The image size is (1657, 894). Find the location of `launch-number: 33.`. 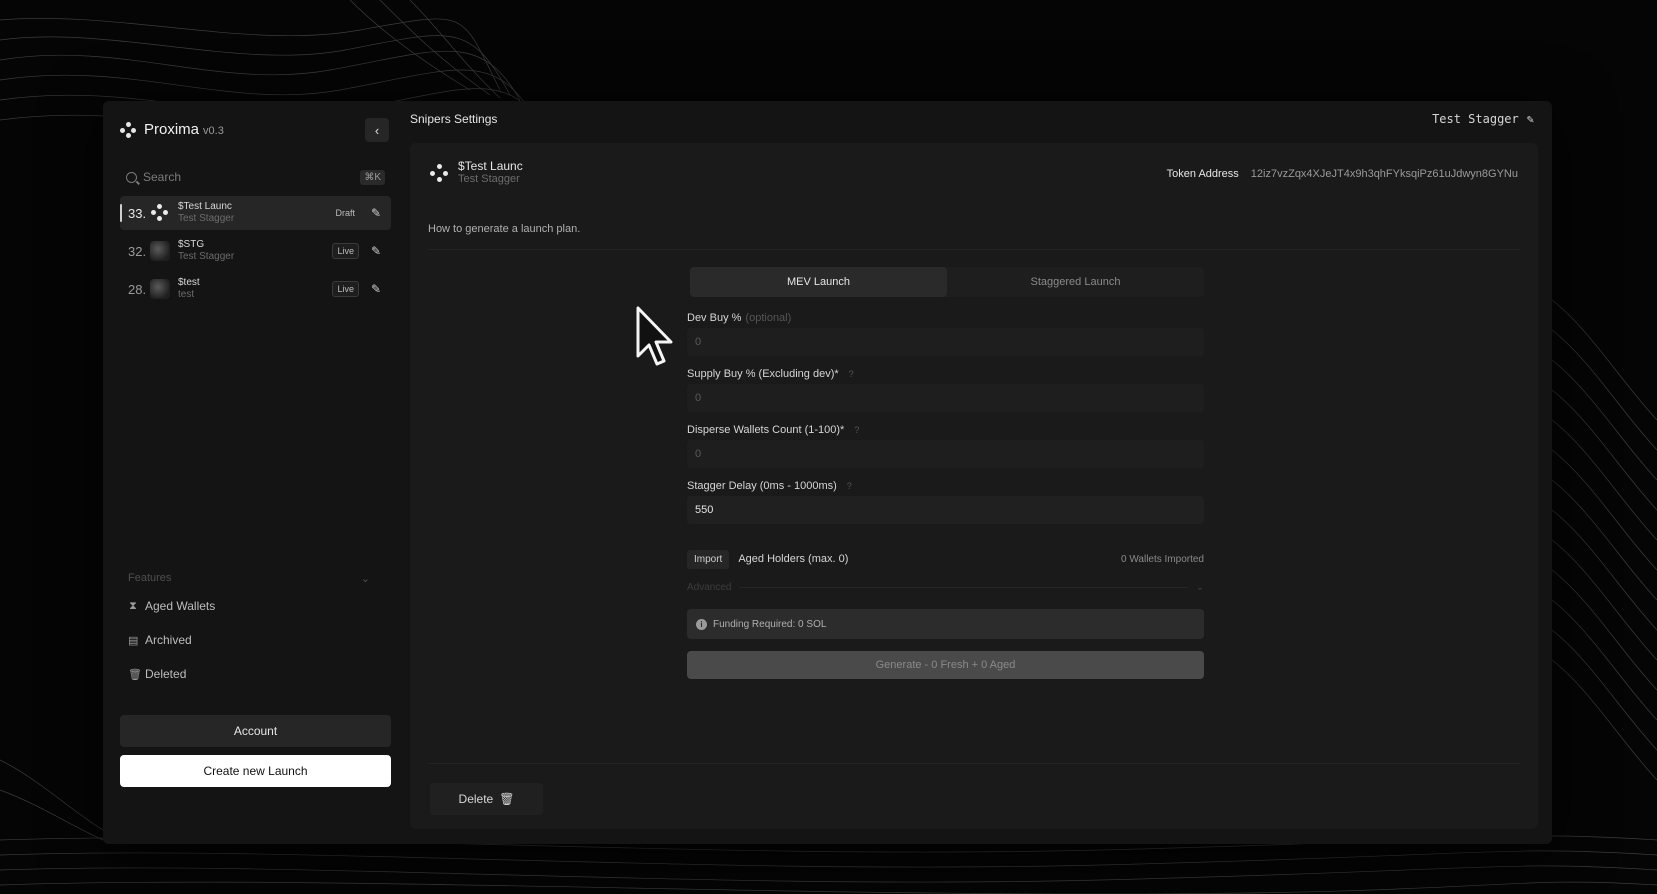

launch-number: 33. is located at coordinates (137, 213).